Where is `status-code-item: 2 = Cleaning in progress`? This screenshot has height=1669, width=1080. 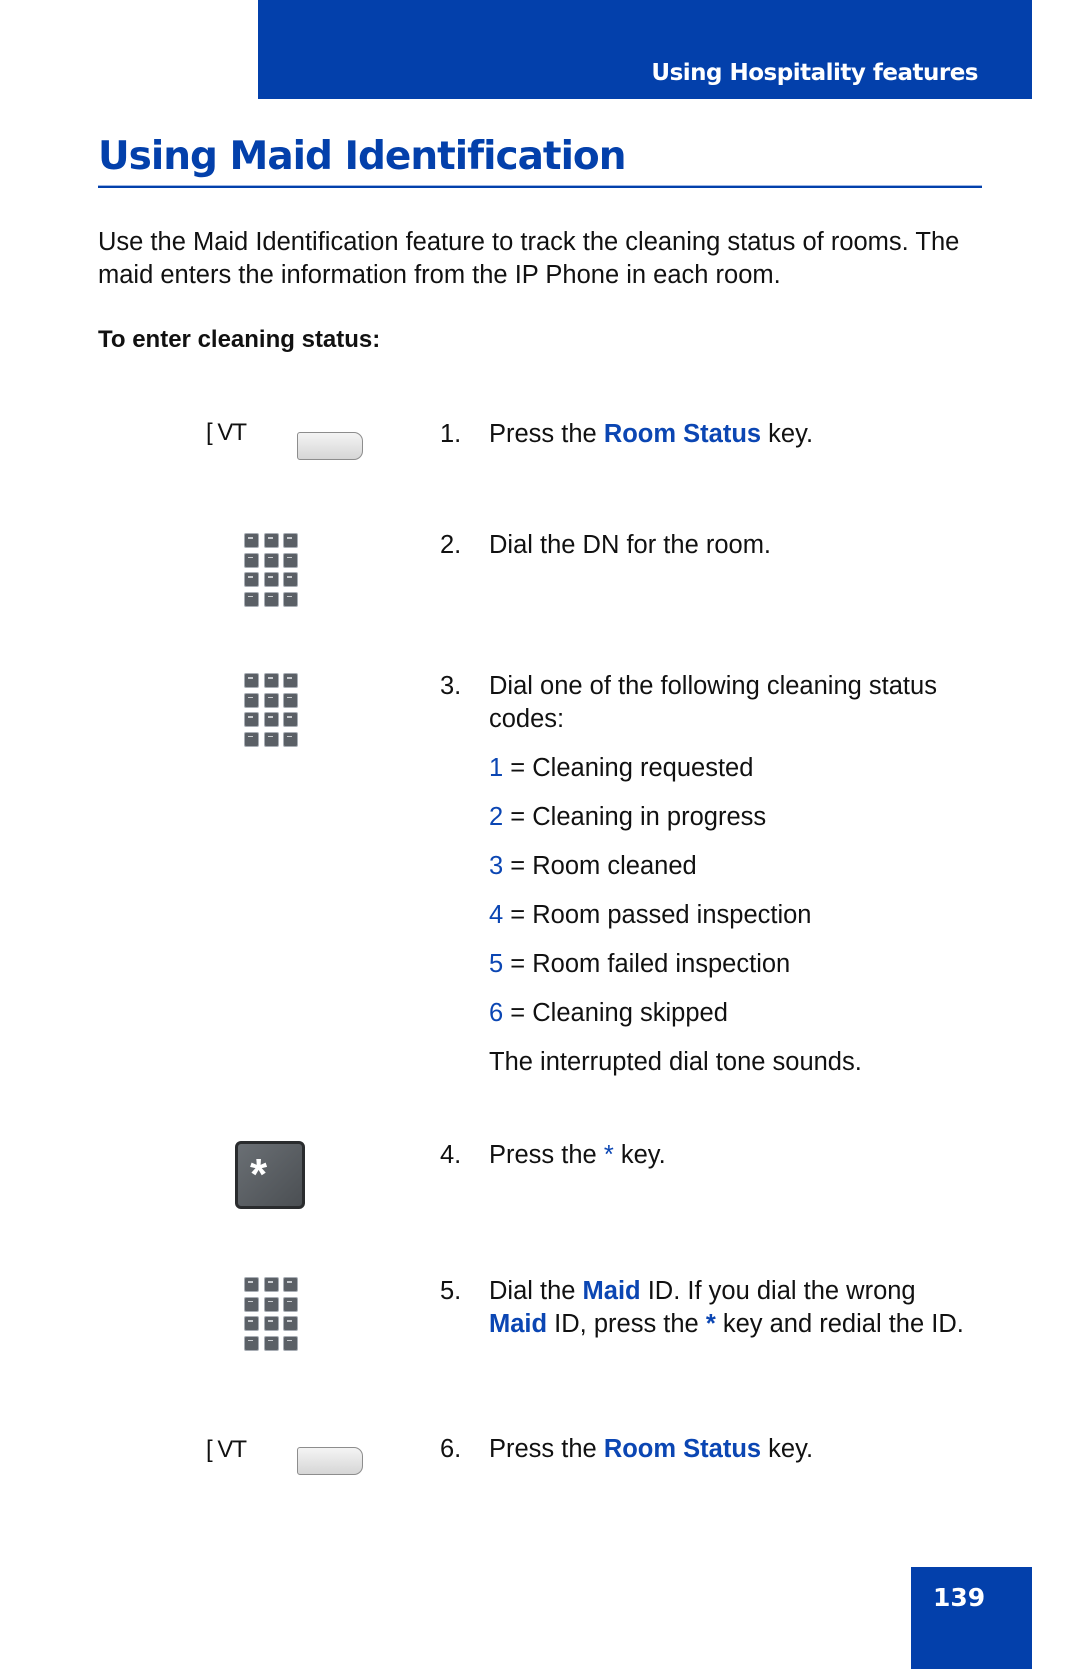
status-code-item: 2 = Cleaning in progress is located at coordinates (627, 817).